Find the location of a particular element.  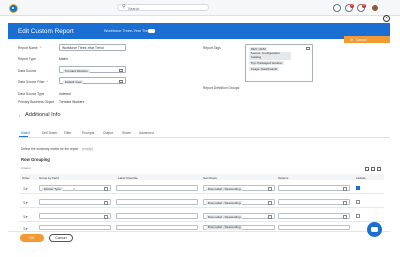

report-subtitle: Workforce Three-Year Trend is located at coordinates (128, 31).